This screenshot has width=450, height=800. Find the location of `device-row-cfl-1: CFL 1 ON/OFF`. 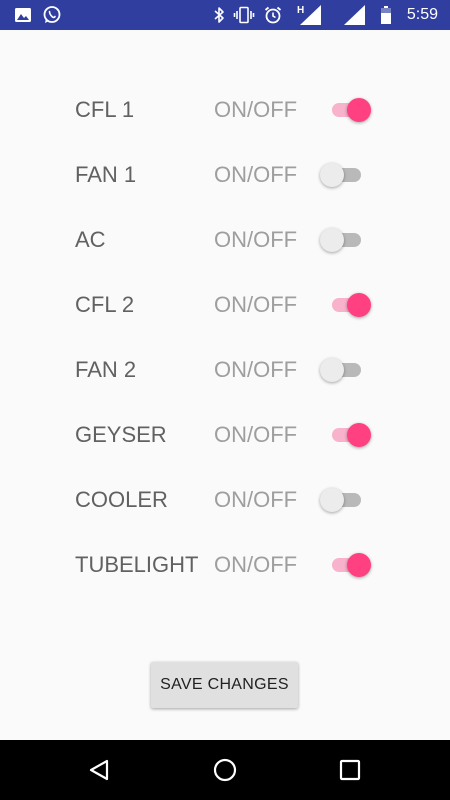

device-row-cfl-1: CFL 1 ON/OFF is located at coordinates (225, 110).